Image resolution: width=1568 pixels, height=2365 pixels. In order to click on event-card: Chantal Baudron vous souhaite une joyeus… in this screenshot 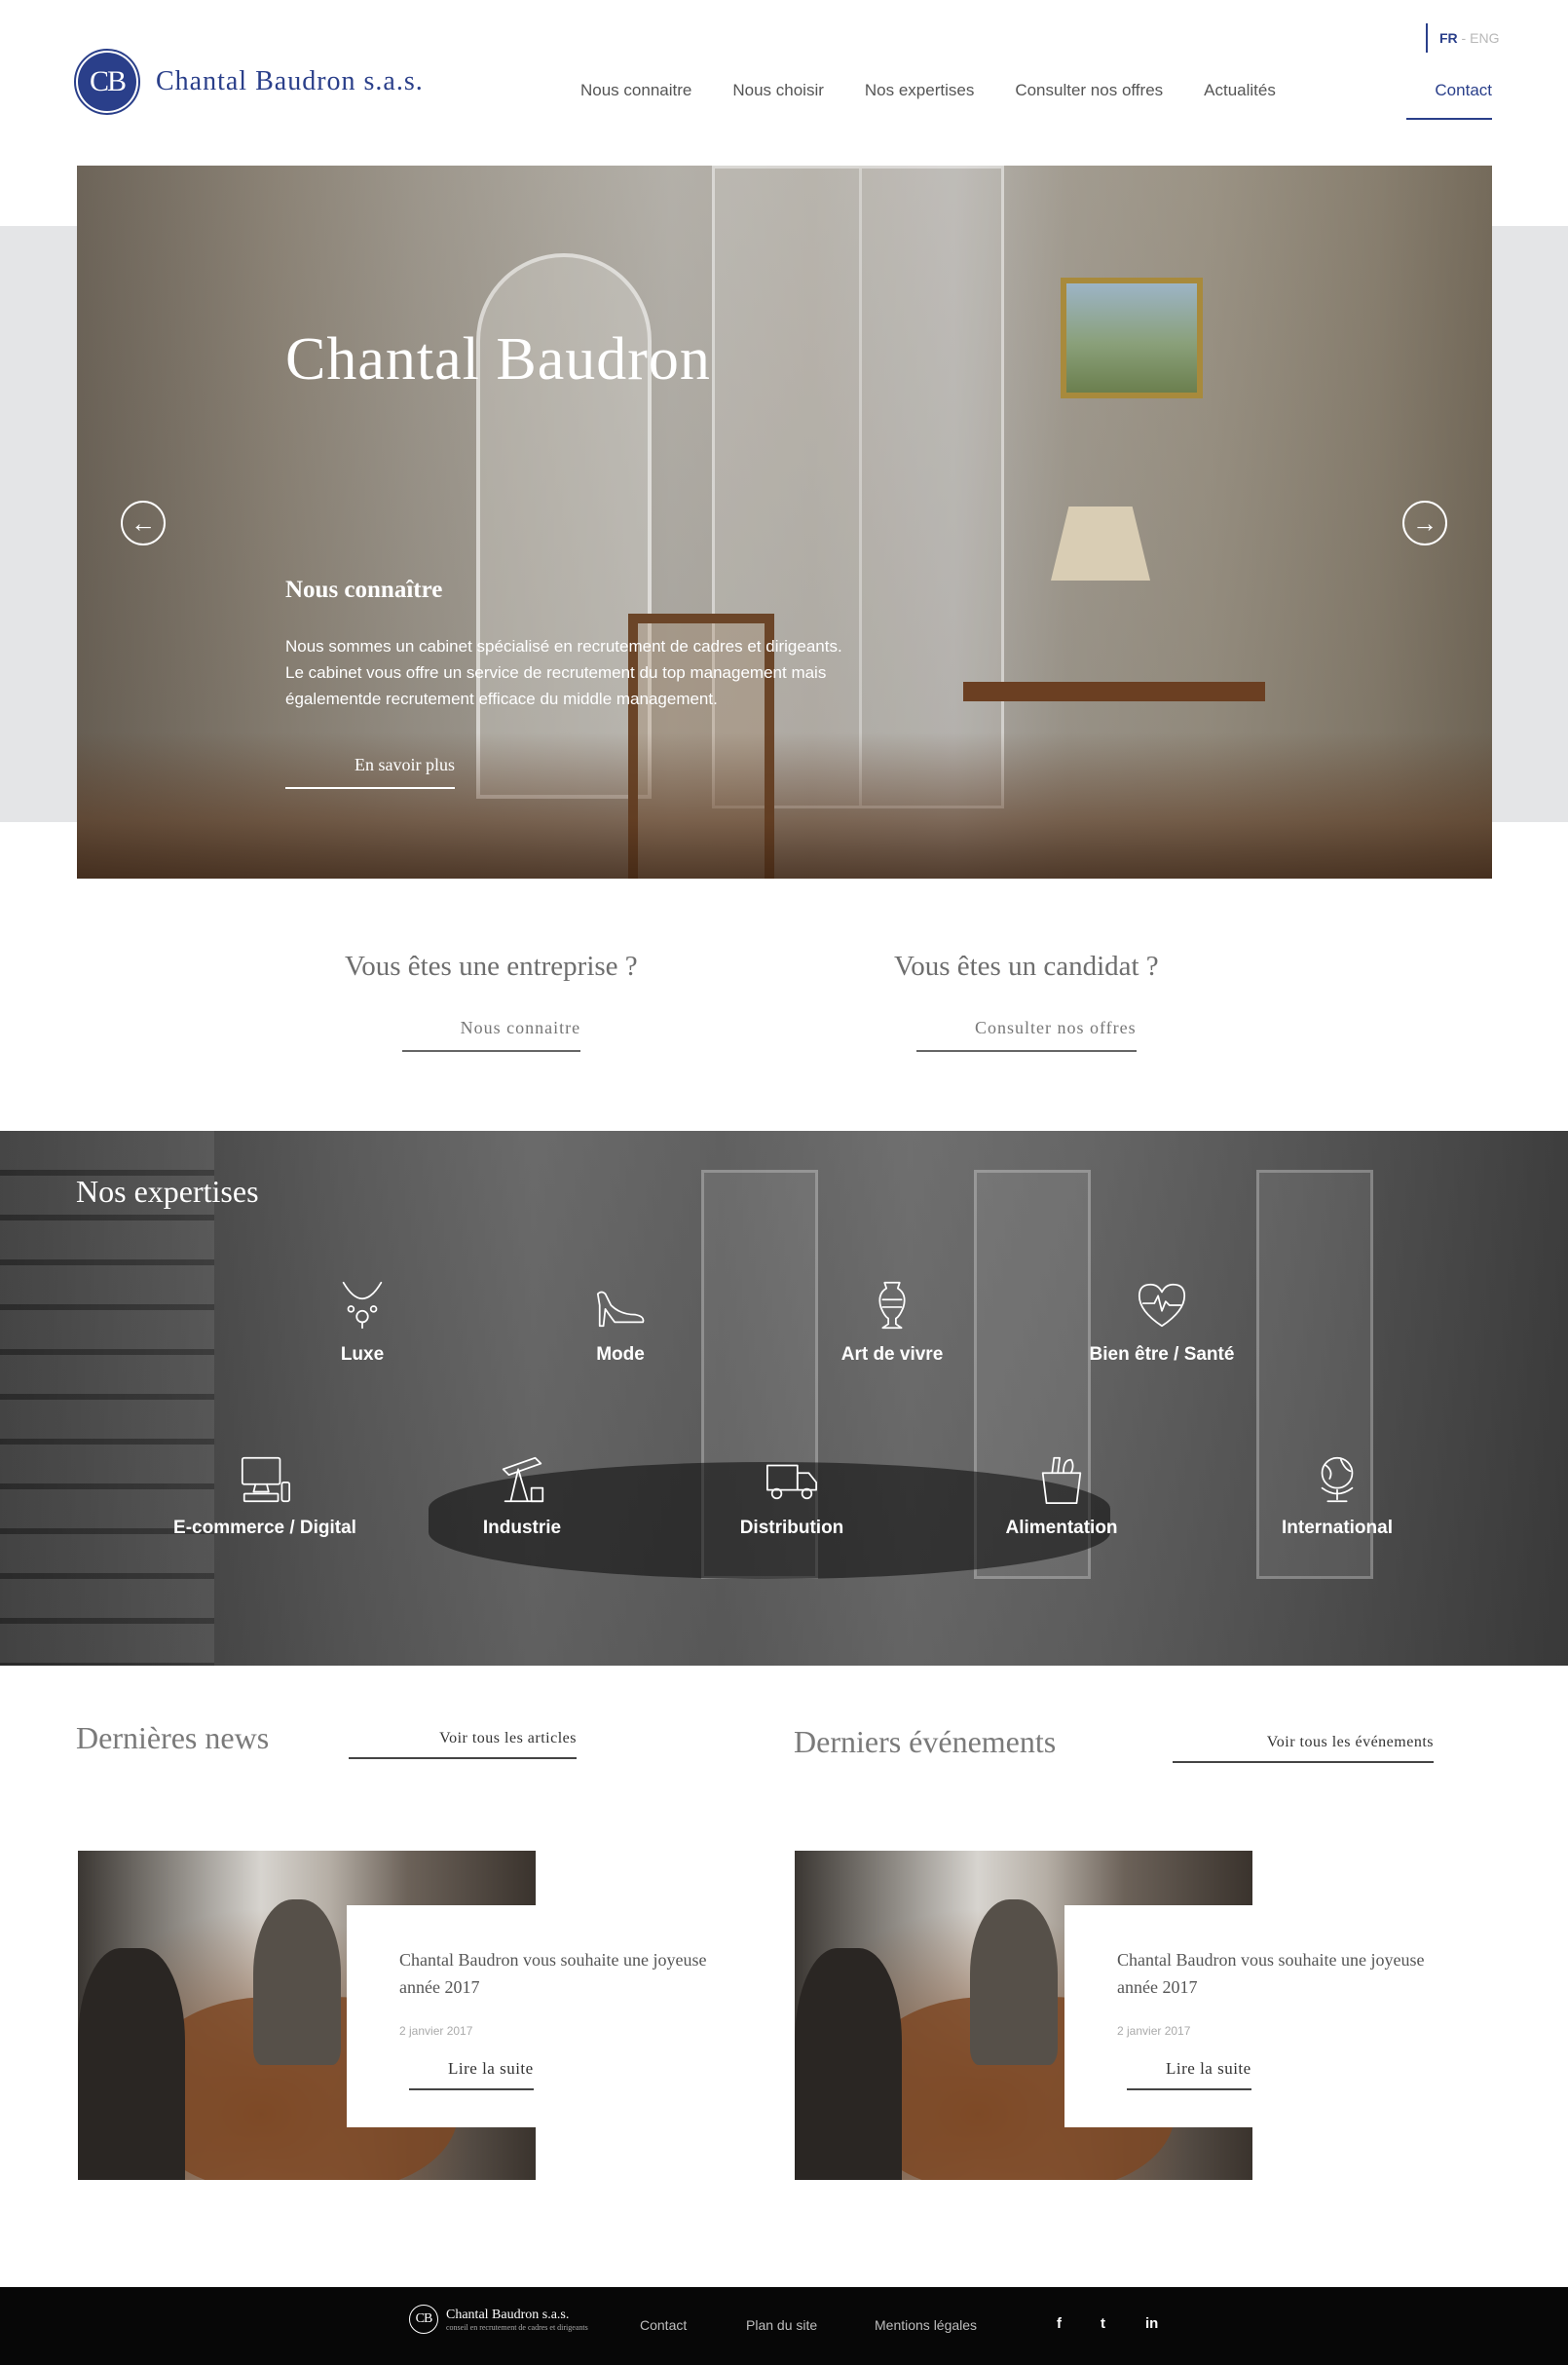, I will do `click(1254, 2016)`.